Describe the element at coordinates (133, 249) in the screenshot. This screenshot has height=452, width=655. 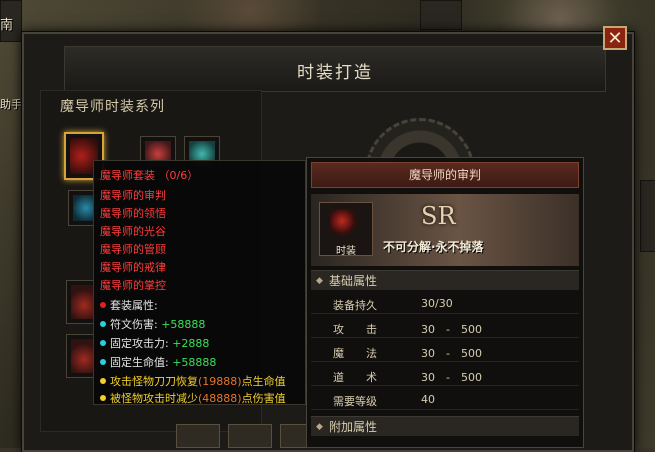
I see `set-piece: 魔导师的管顾` at that location.